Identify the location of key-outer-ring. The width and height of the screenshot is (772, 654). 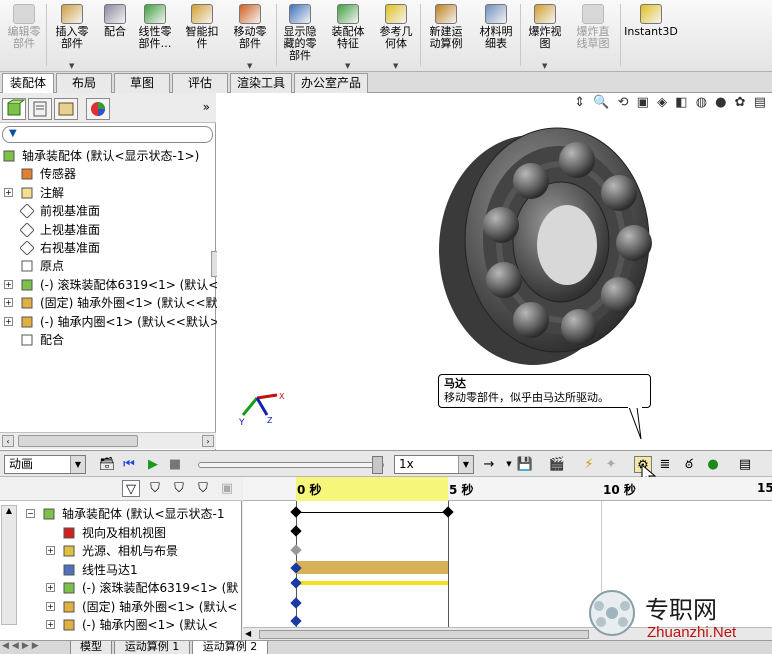
(296, 603).